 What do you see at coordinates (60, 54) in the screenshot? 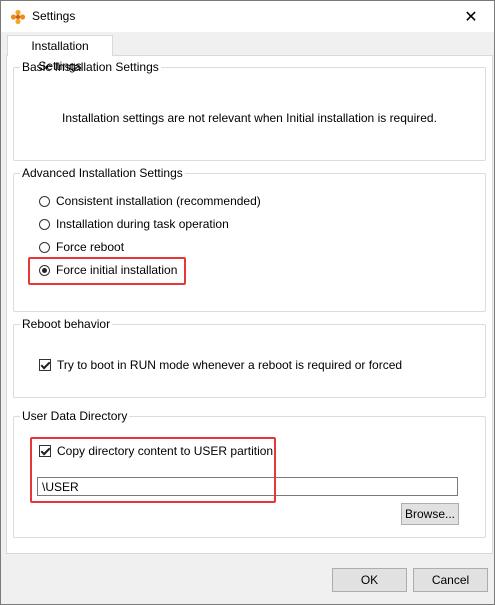
I see `tab-installation-settings: Installation Settings` at bounding box center [60, 54].